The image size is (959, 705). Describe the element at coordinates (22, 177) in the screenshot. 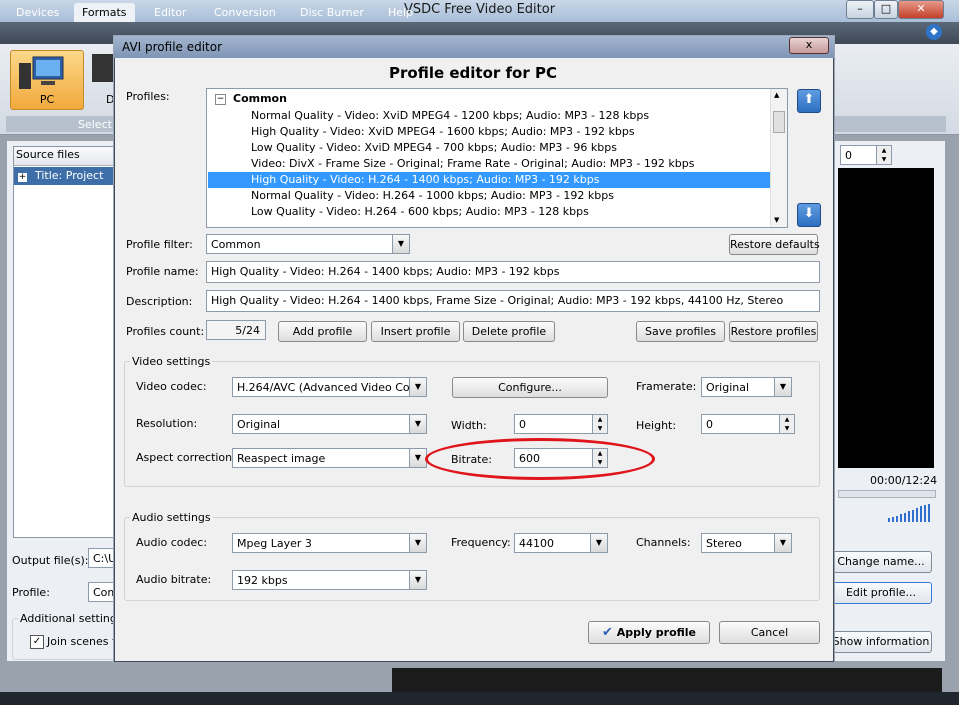

I see `expand-icon: +` at that location.